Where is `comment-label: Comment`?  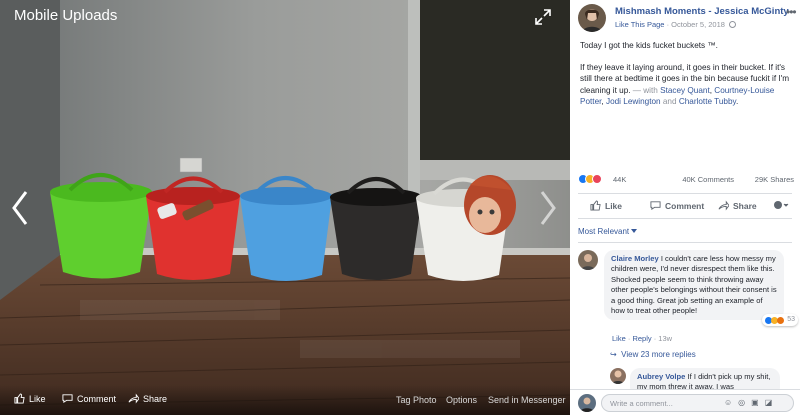 comment-label: Comment is located at coordinates (685, 205).